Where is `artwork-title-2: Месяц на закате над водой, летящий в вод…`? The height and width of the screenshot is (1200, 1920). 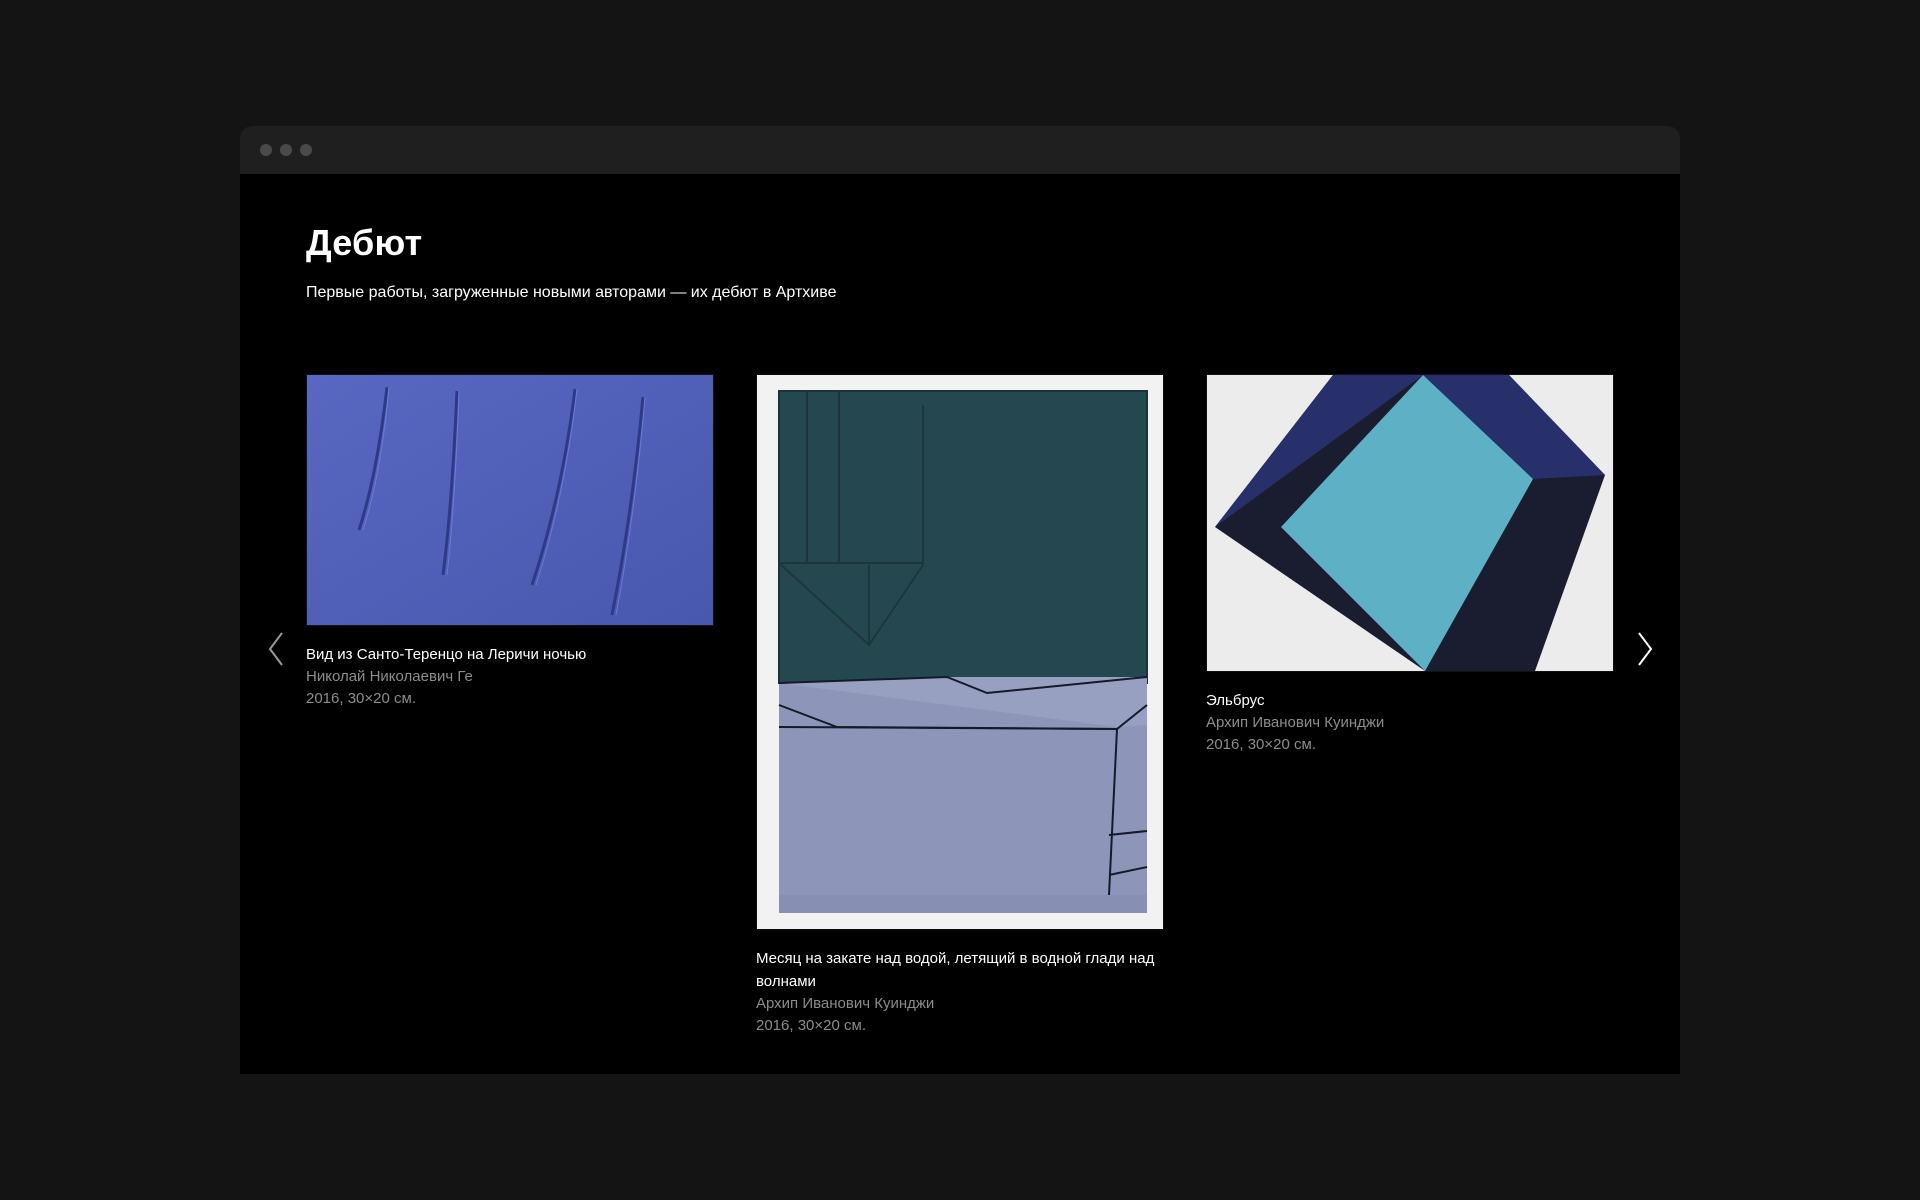 artwork-title-2: Месяц на закате над водой, летящий в вод… is located at coordinates (960, 970).